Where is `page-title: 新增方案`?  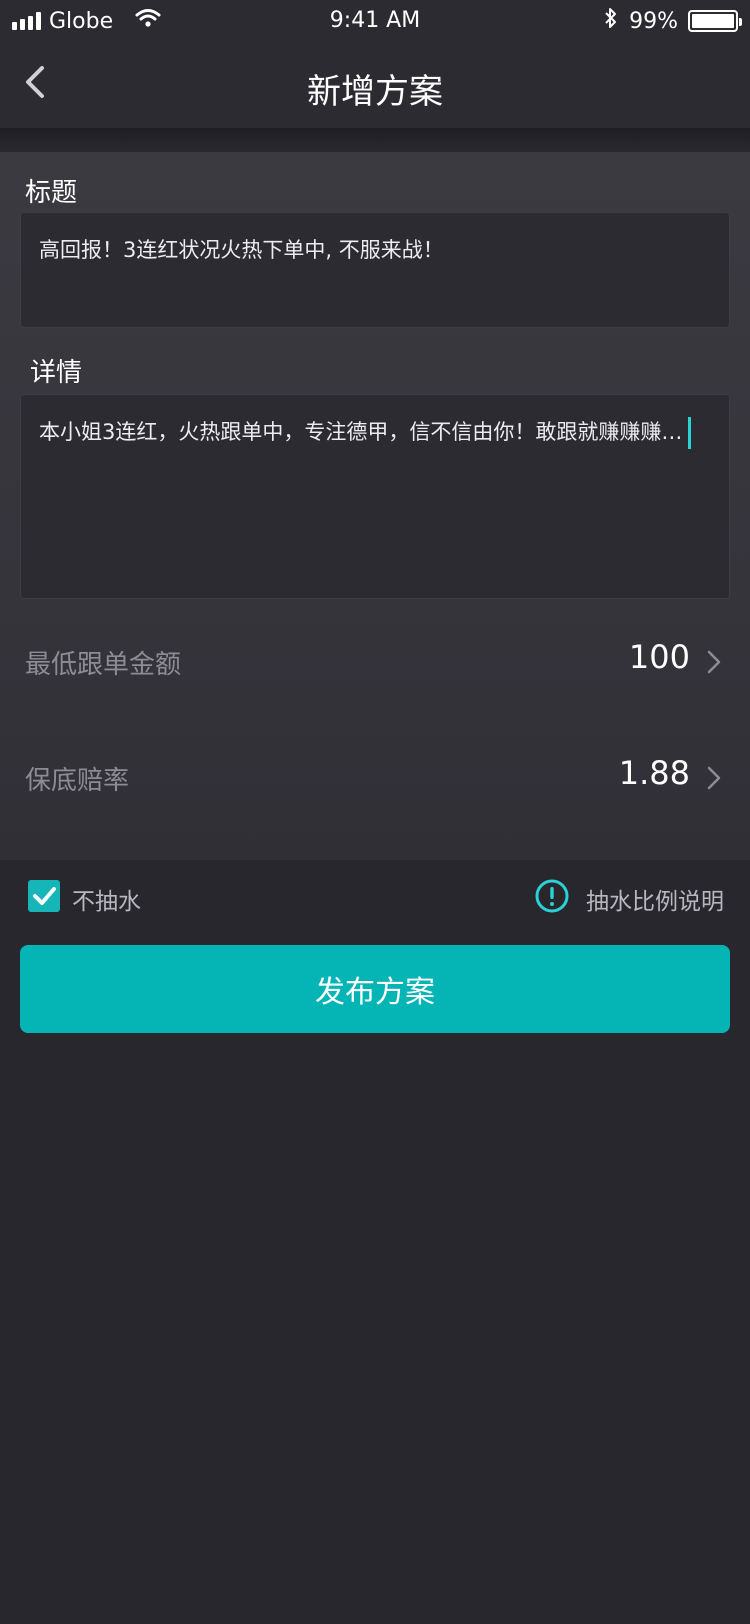 page-title: 新增方案 is located at coordinates (375, 92).